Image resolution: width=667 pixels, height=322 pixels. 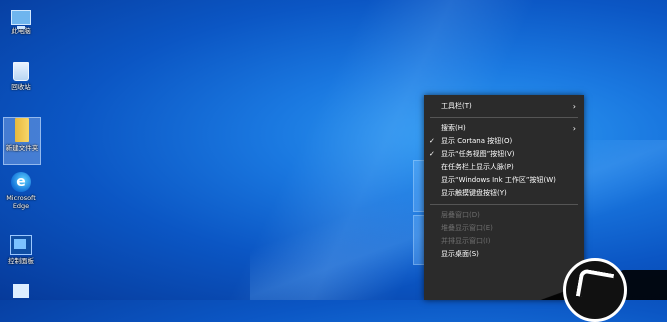 What do you see at coordinates (460, 215) in the screenshot?
I see `menu-item-cascade-windows: 层叠窗口(D)` at bounding box center [460, 215].